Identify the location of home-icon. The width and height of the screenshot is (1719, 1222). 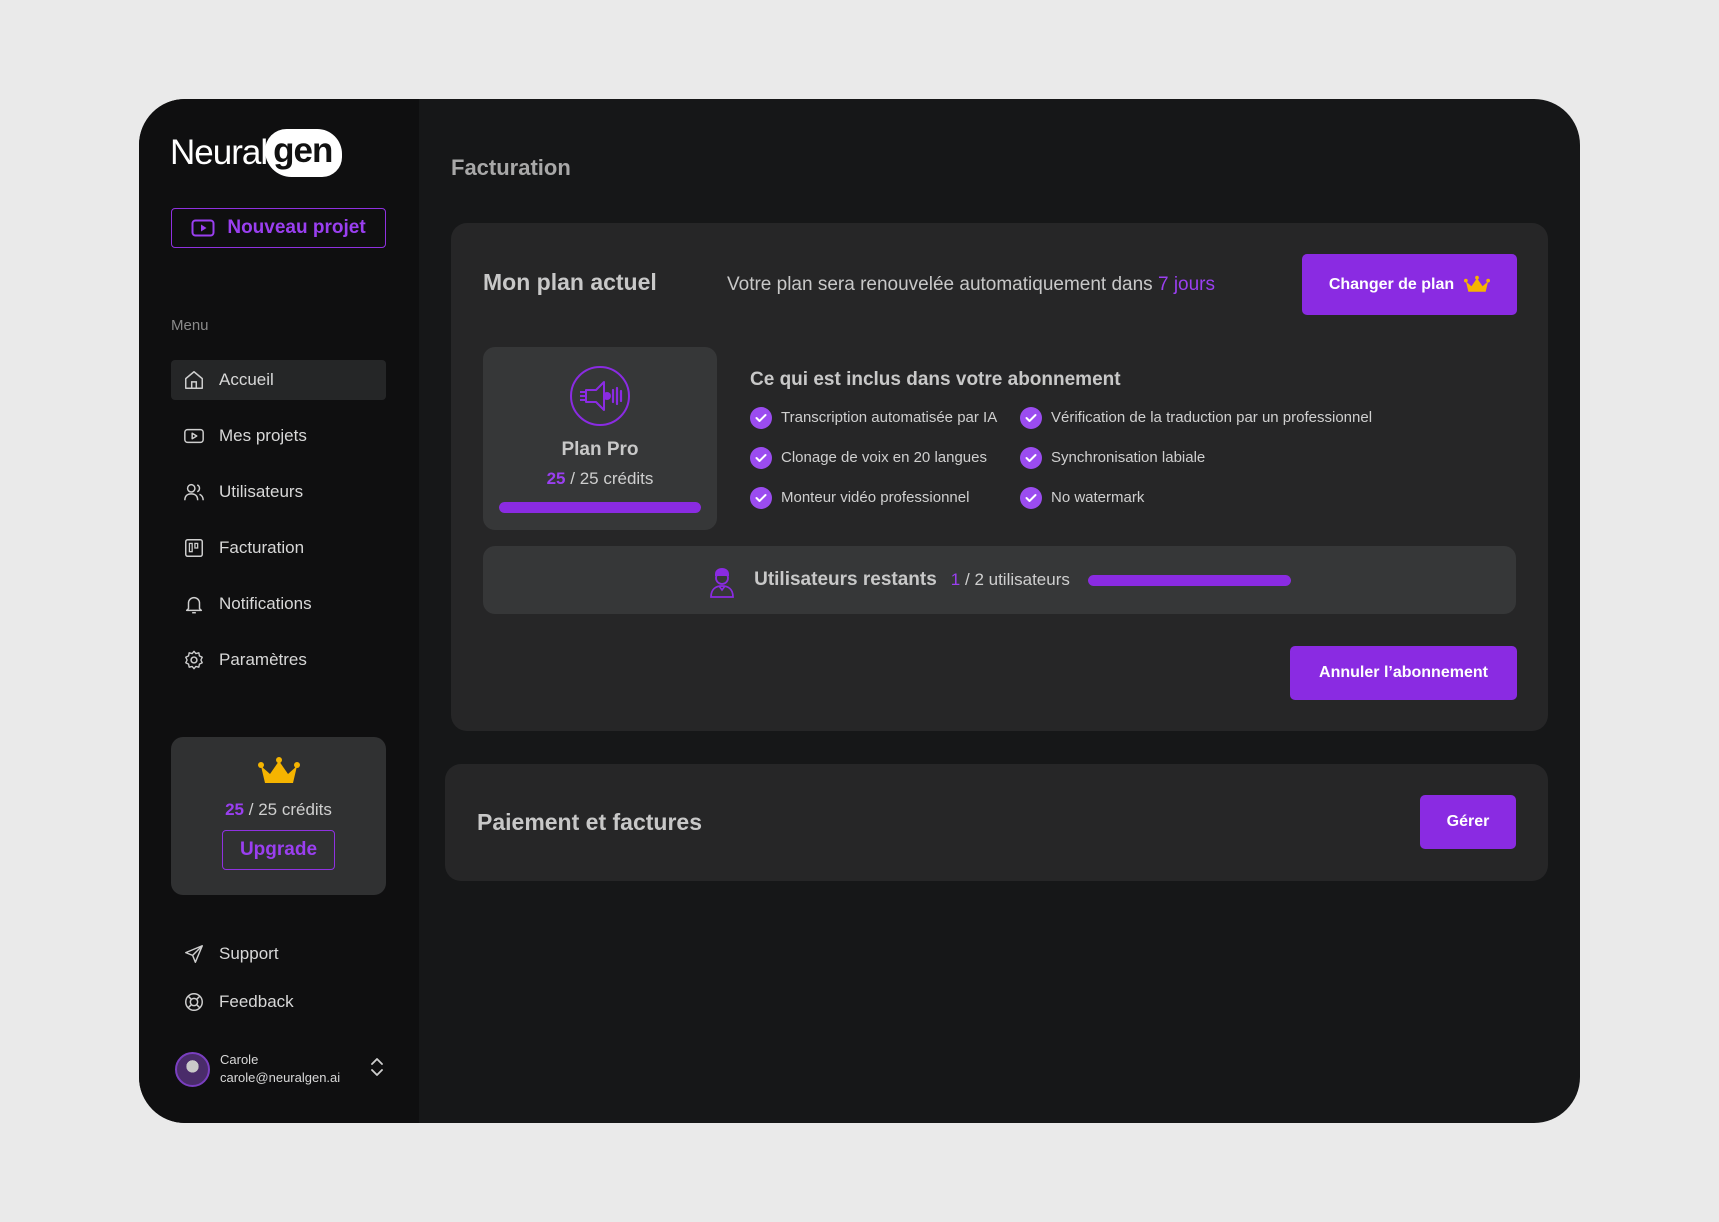
(194, 380).